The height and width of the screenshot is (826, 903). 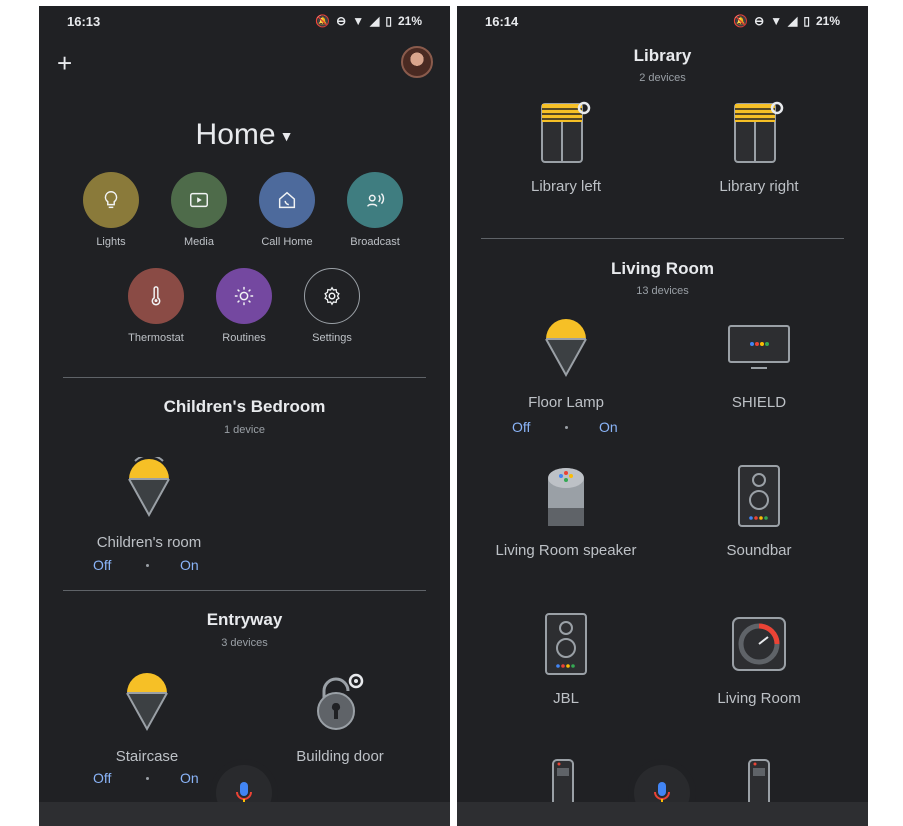 I want to click on shortcut-media: Media, so click(x=199, y=210).